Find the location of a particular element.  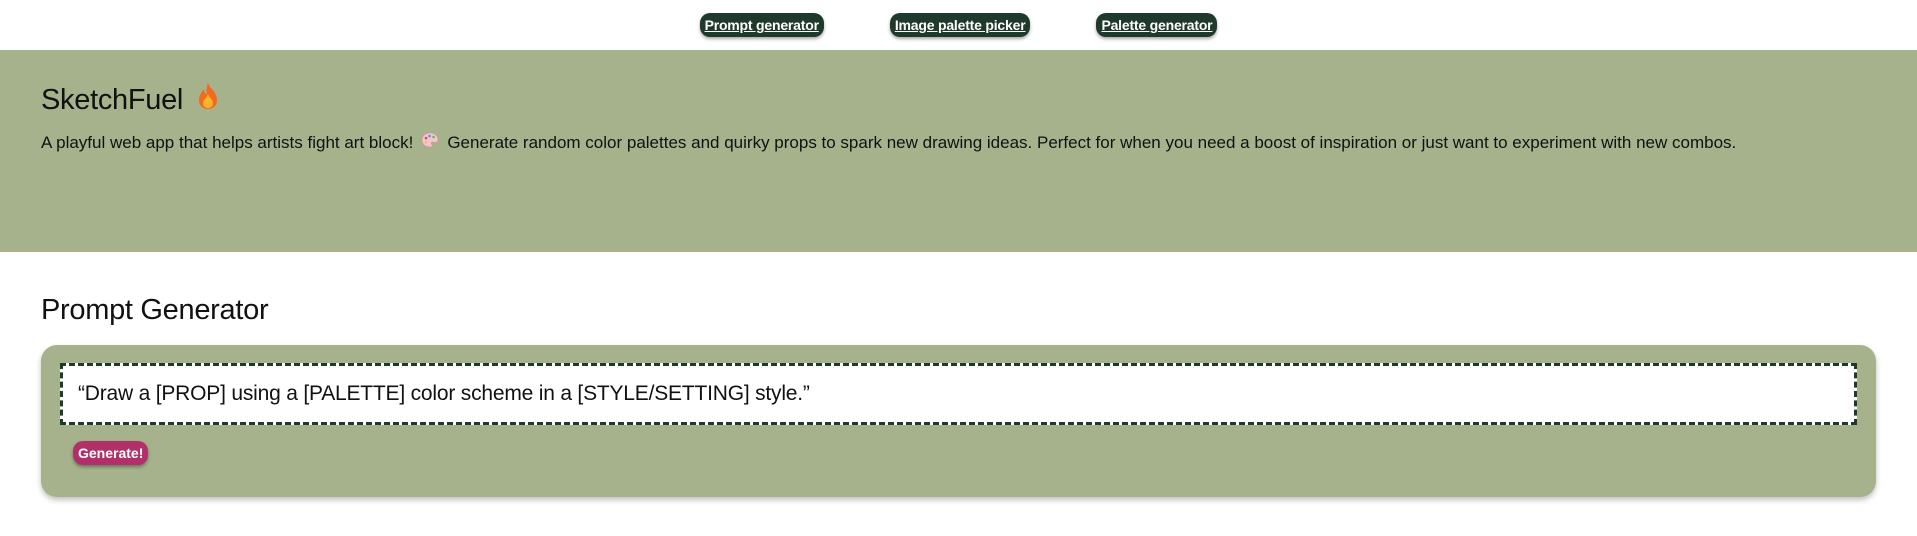

section-title: Prompt Generator is located at coordinates (155, 310).